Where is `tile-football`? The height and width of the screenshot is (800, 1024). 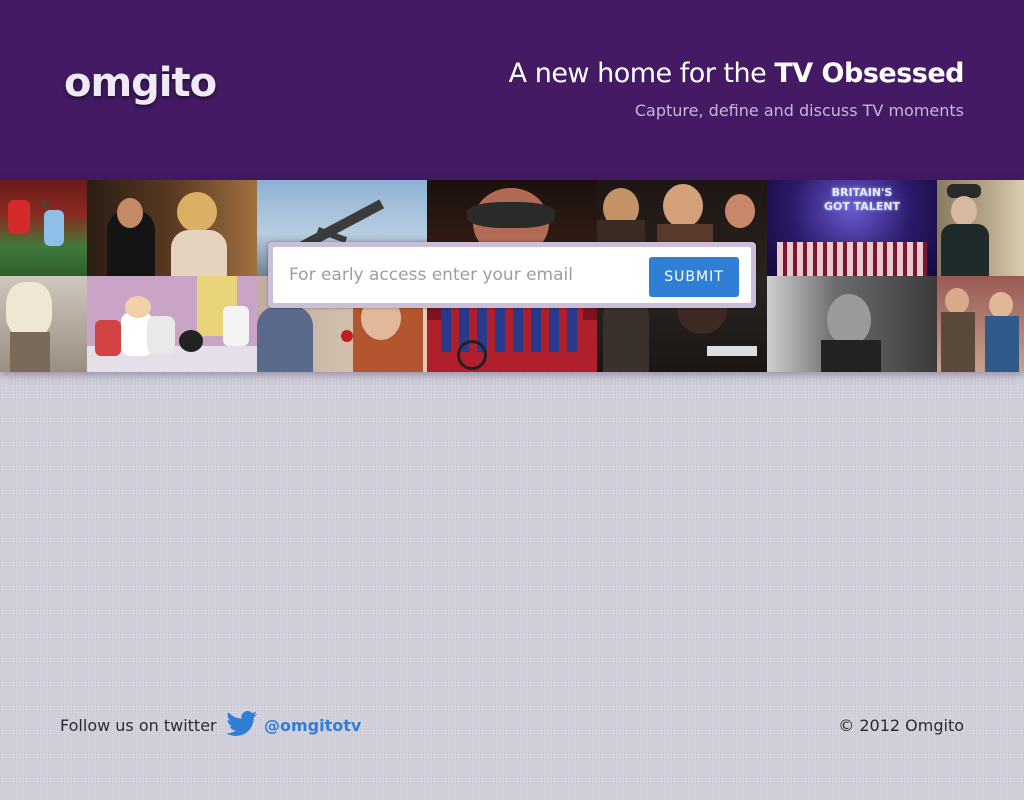 tile-football is located at coordinates (43, 228).